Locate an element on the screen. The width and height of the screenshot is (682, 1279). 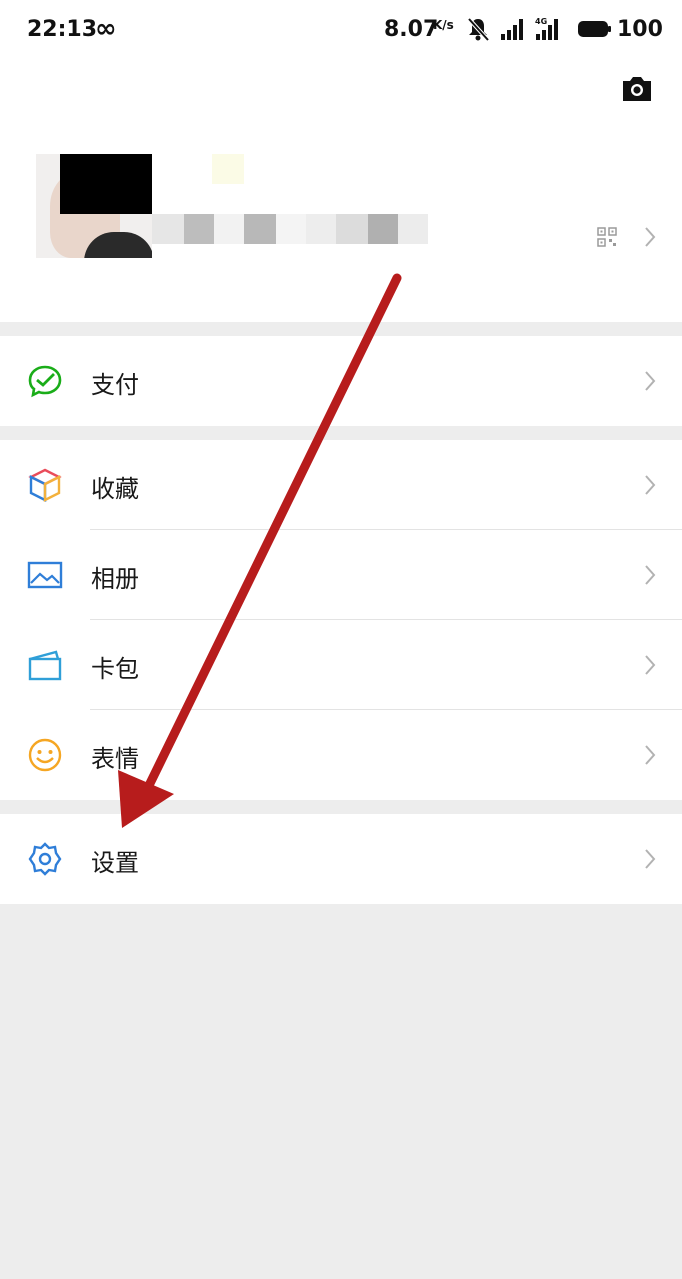
album-icon is located at coordinates (45, 575).